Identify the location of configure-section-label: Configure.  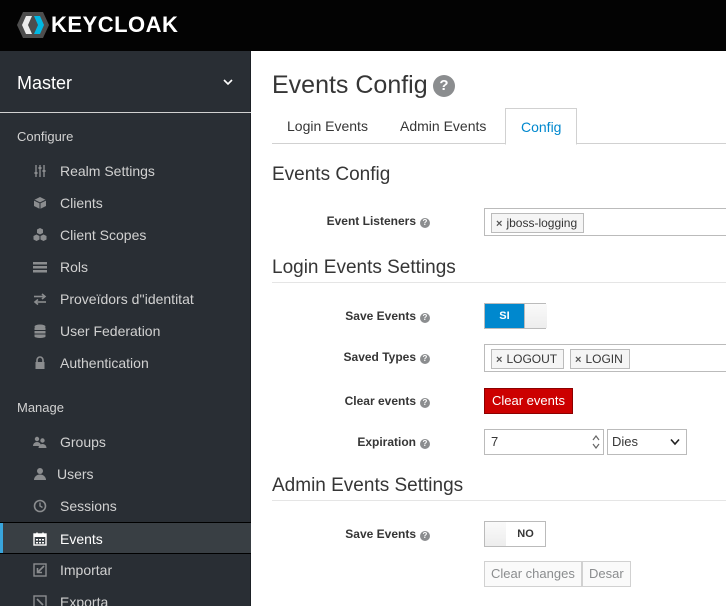
(45, 136).